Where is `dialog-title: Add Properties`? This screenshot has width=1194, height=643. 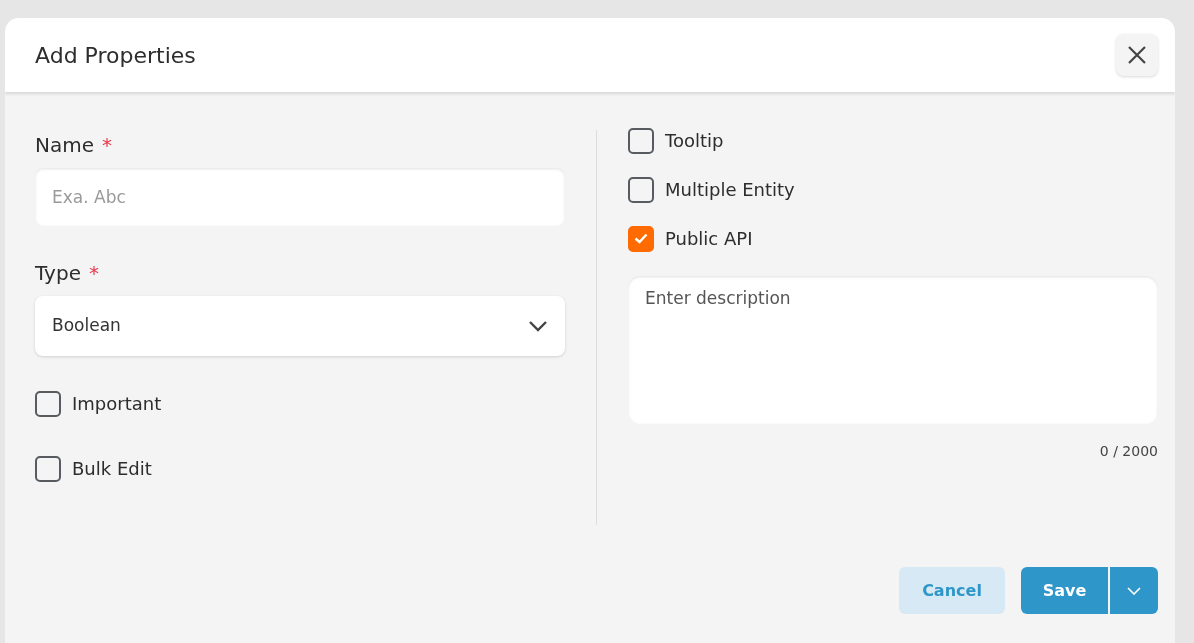
dialog-title: Add Properties is located at coordinates (115, 55).